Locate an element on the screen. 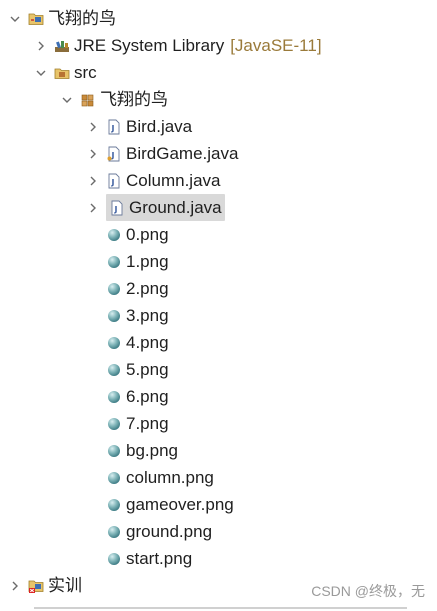  tree-item-png-file: 6.png is located at coordinates (137, 396).